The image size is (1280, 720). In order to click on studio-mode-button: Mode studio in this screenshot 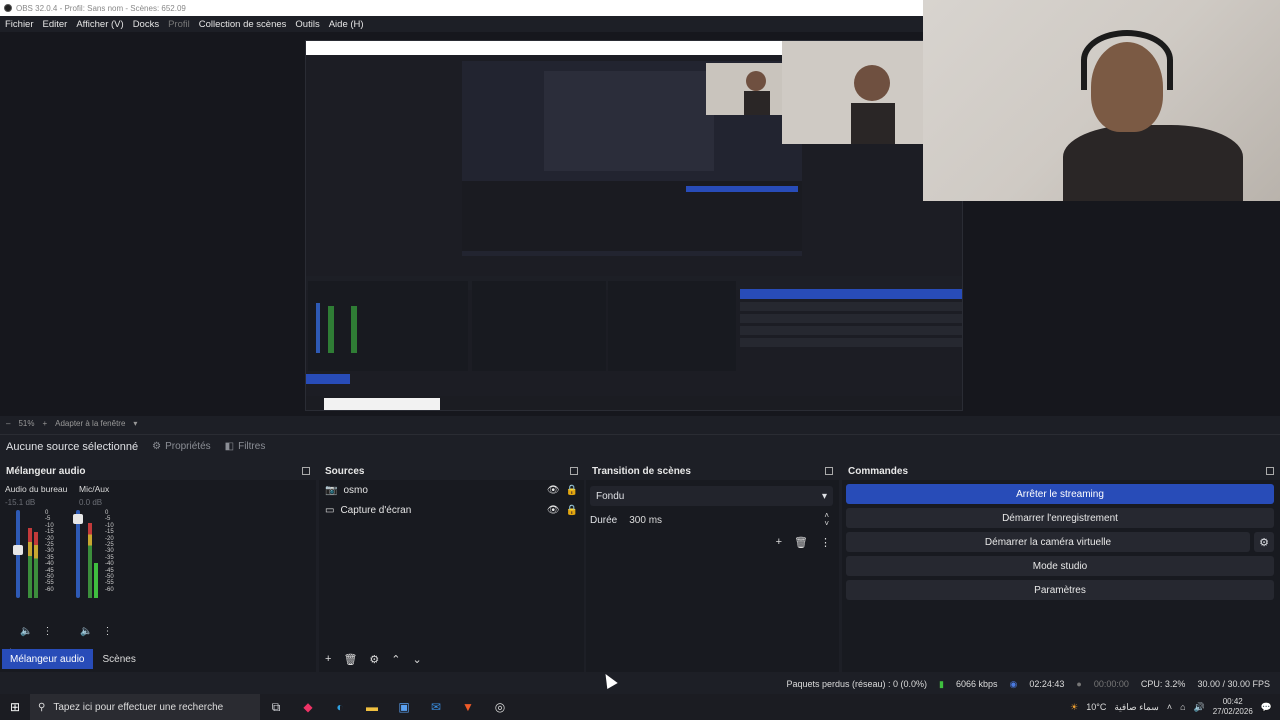, I will do `click(1060, 566)`.